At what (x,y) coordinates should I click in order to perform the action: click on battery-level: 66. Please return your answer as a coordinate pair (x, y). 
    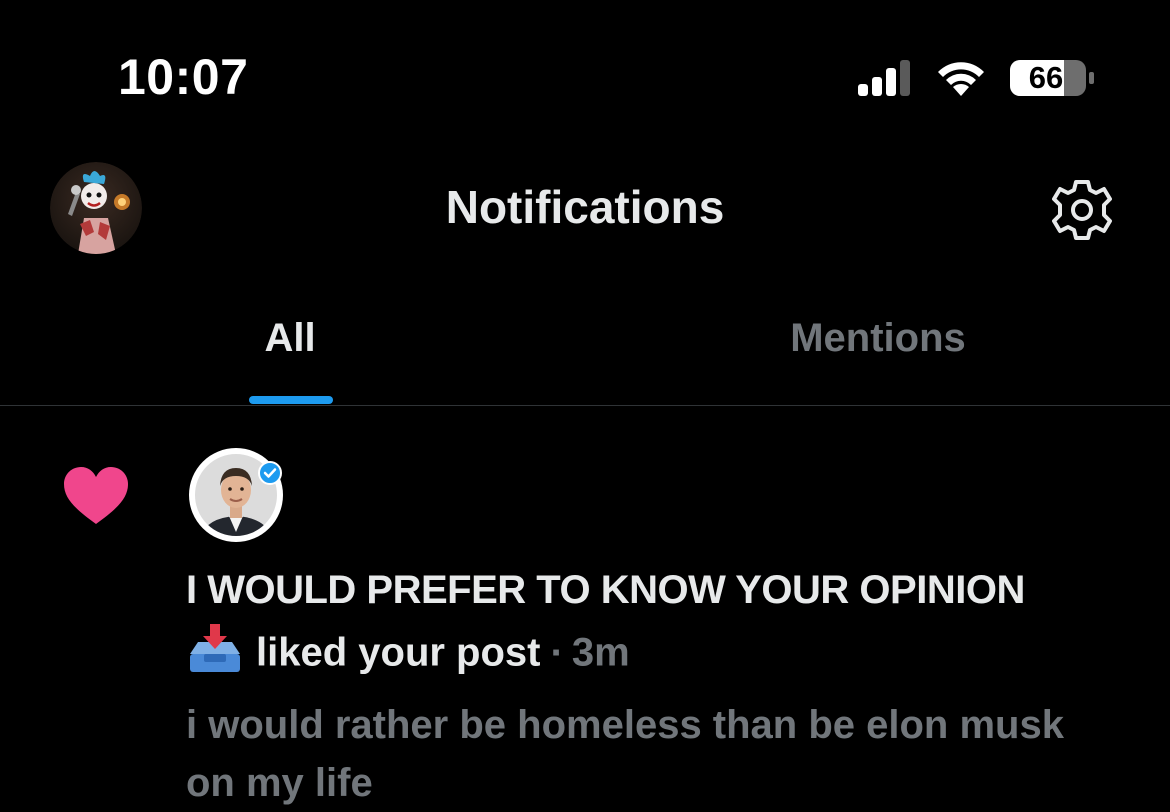
    Looking at the image, I should click on (1046, 77).